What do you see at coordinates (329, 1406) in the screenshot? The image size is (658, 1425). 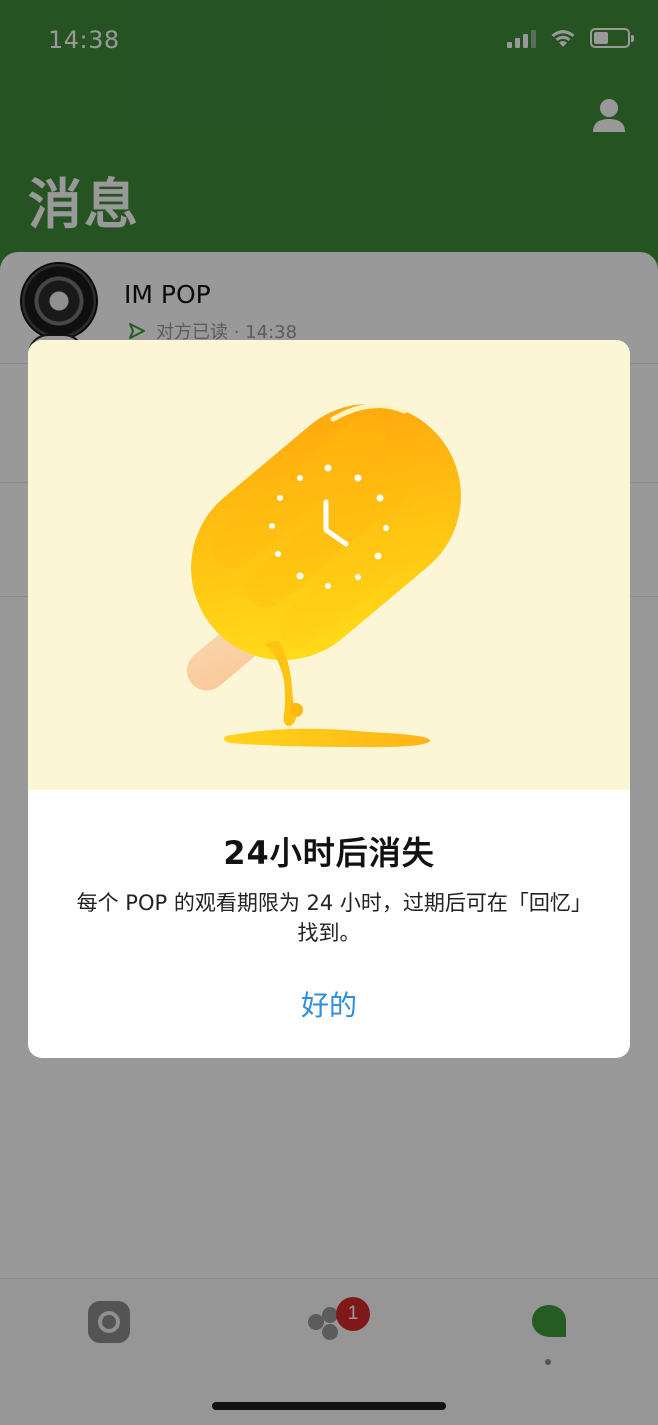 I see `home-indicator` at bounding box center [329, 1406].